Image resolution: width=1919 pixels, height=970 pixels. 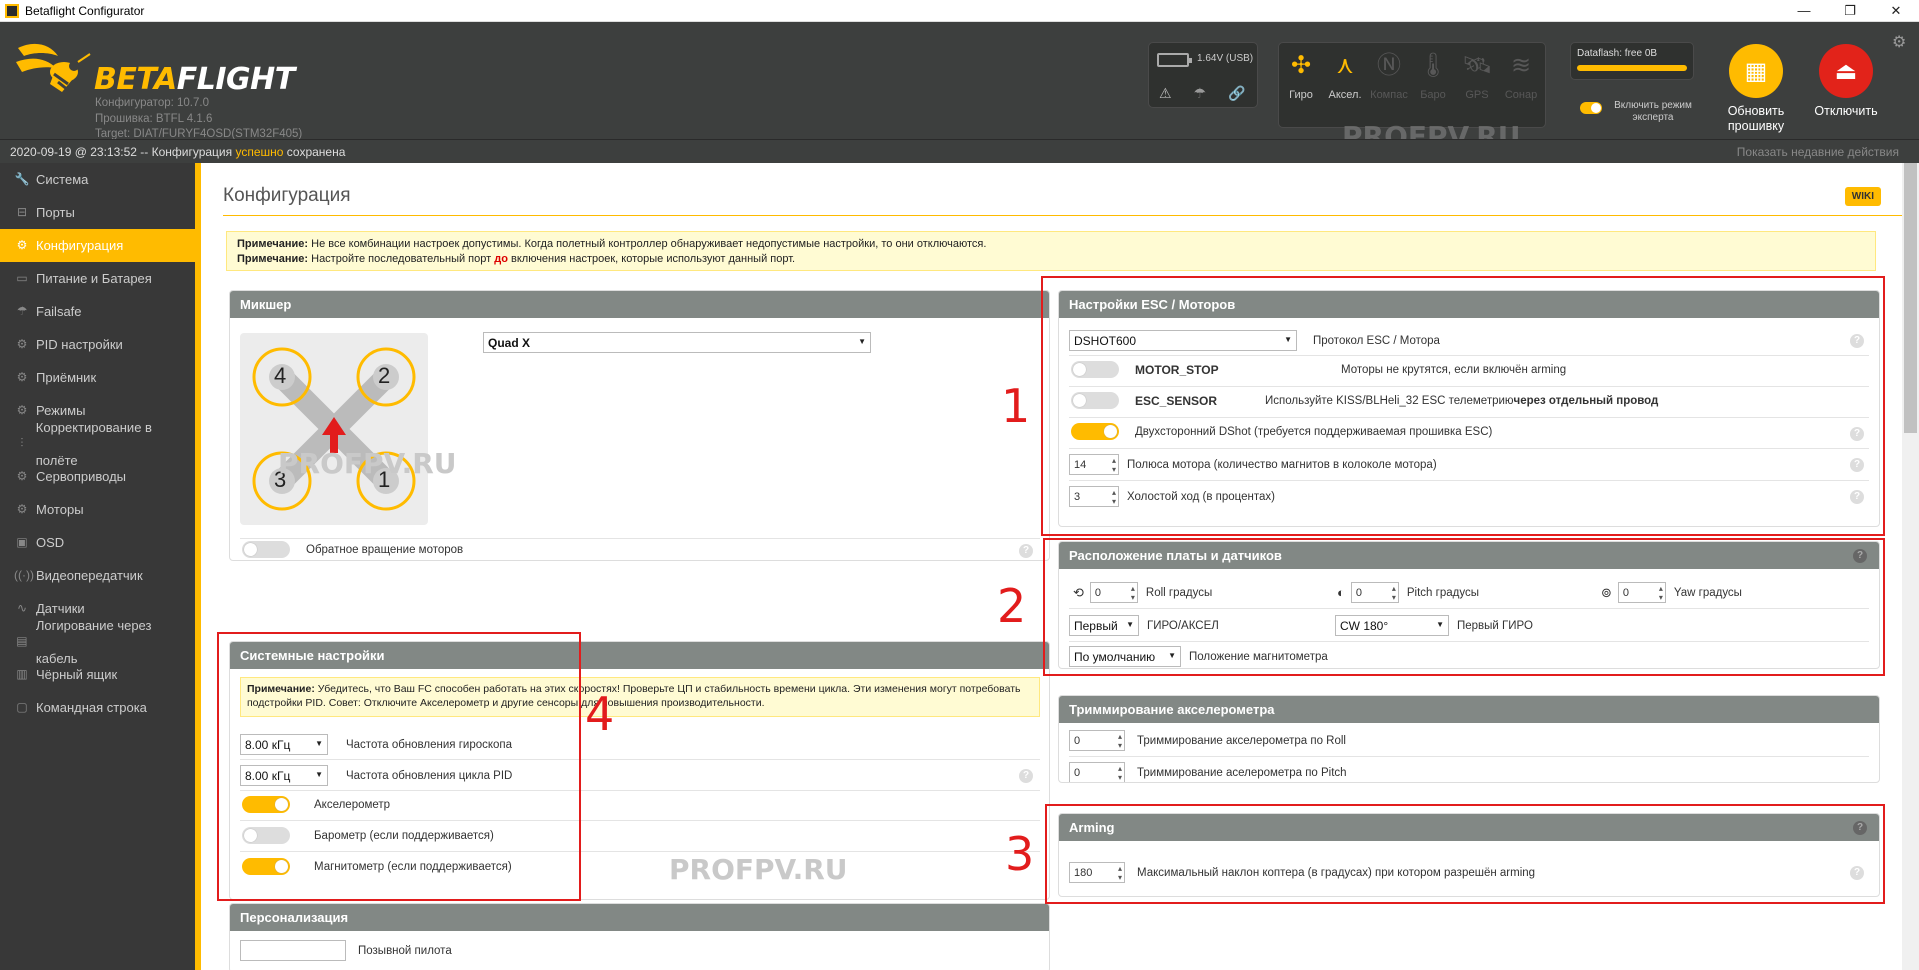 What do you see at coordinates (53, 67) in the screenshot?
I see `bee-logo-icon` at bounding box center [53, 67].